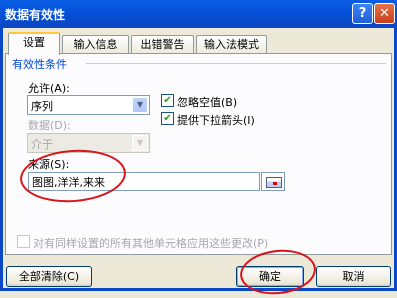 The width and height of the screenshot is (397, 298). I want to click on tab-settings: 设置, so click(34, 43).